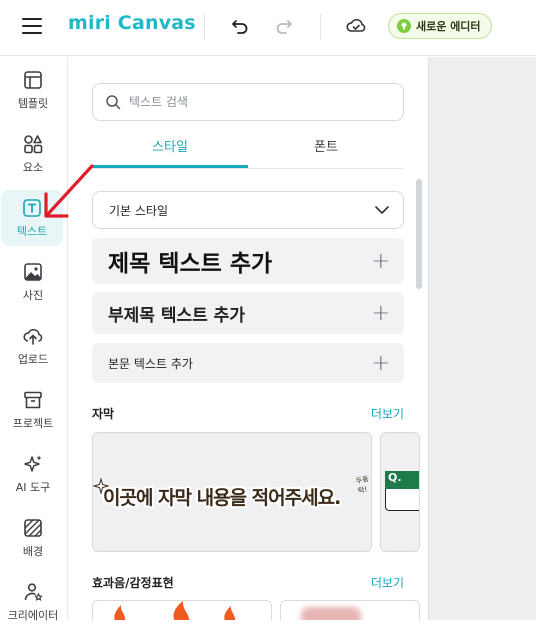  What do you see at coordinates (419, 234) in the screenshot?
I see `panel-scrollbar` at bounding box center [419, 234].